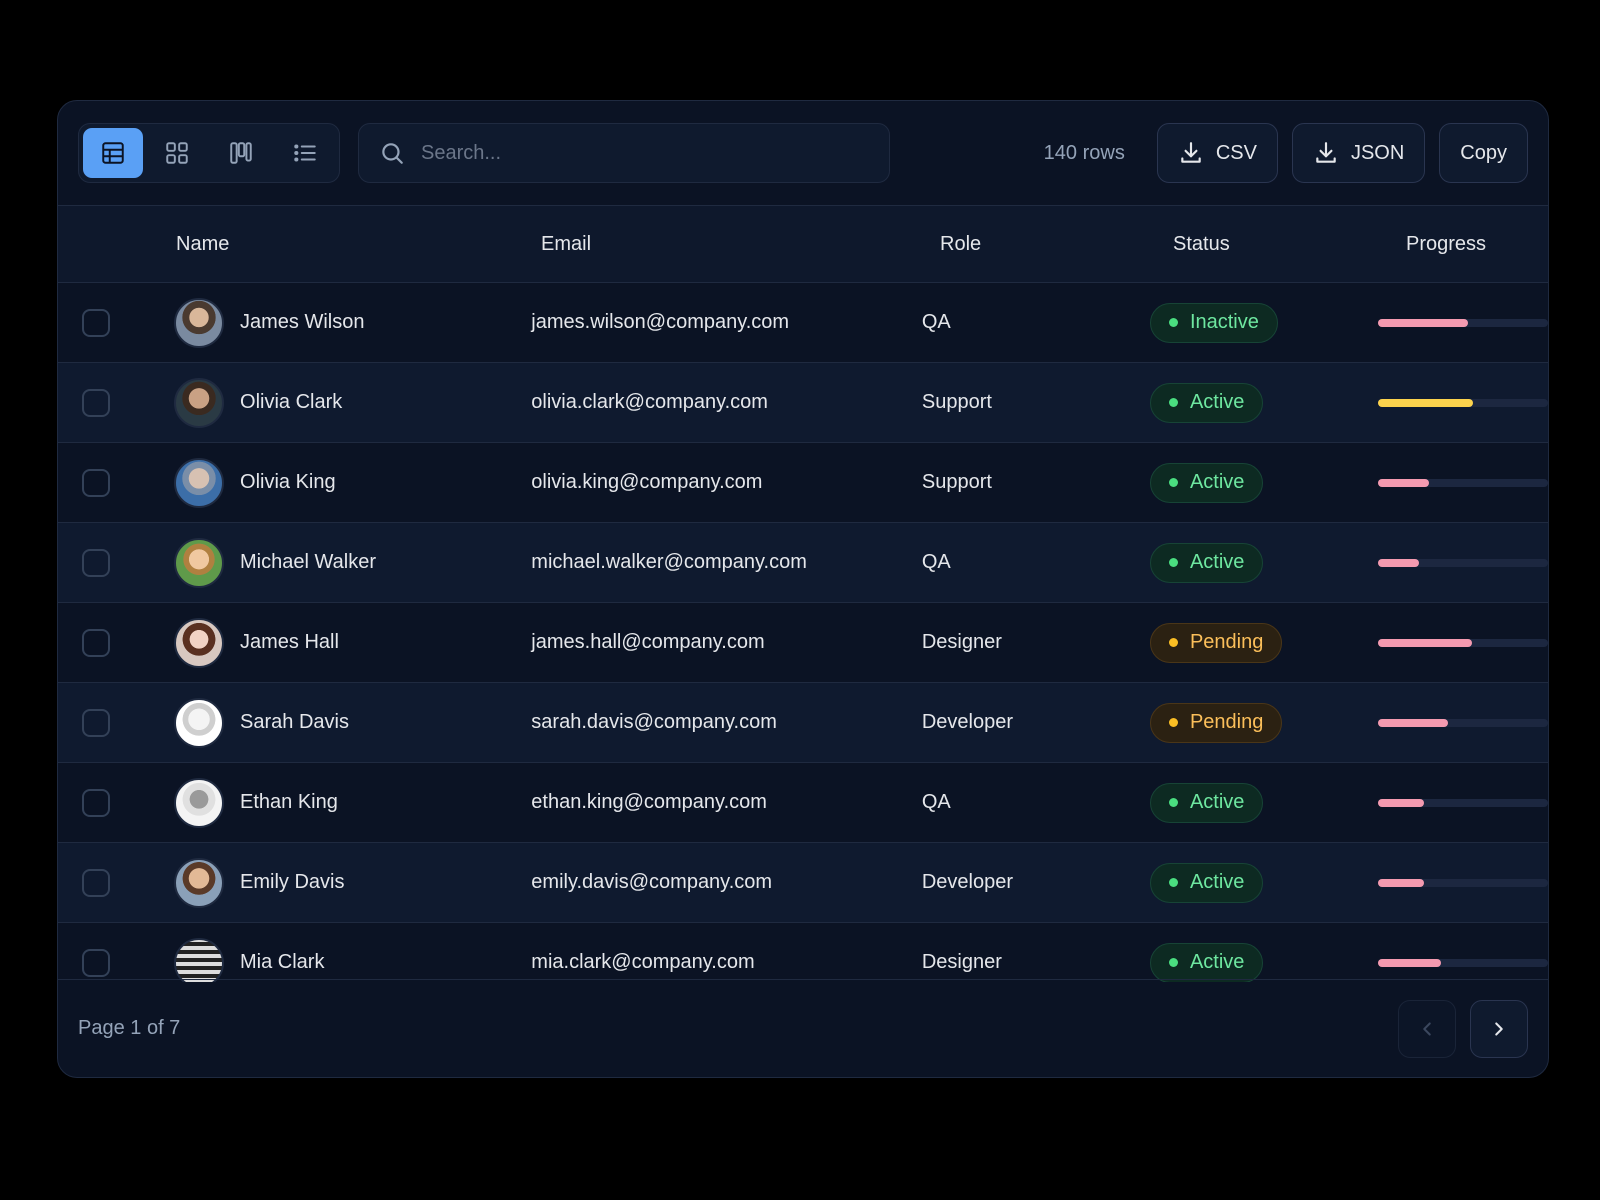 This screenshot has width=1600, height=1200. What do you see at coordinates (1056, 244) in the screenshot?
I see `column-header-role: Role` at bounding box center [1056, 244].